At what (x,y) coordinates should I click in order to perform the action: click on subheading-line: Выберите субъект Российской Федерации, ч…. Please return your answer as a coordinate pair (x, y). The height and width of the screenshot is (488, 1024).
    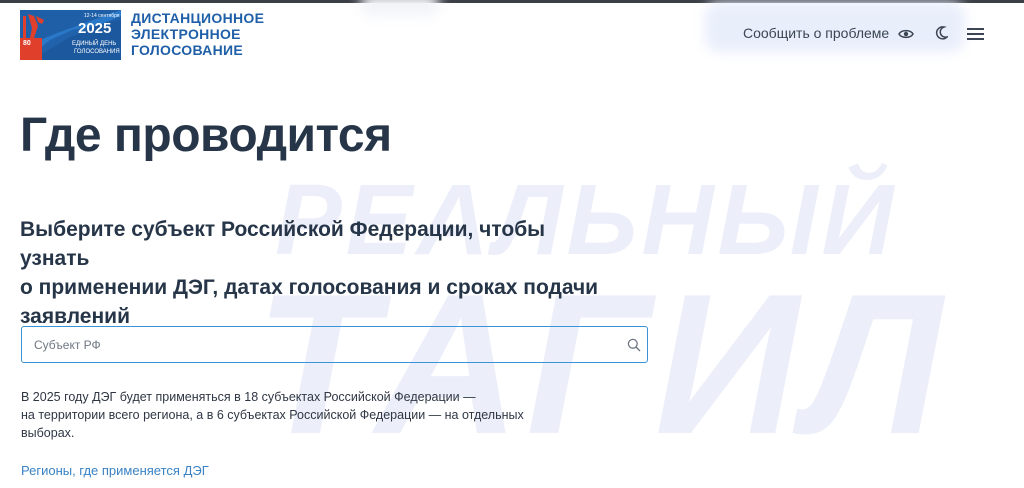
    Looking at the image, I should click on (283, 244).